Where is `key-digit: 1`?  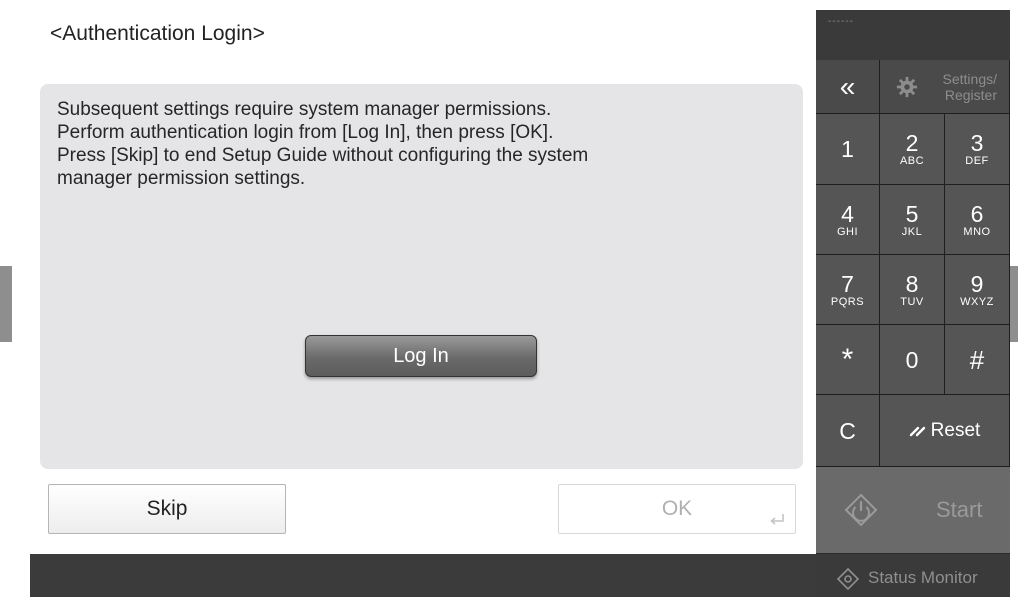 key-digit: 1 is located at coordinates (847, 149).